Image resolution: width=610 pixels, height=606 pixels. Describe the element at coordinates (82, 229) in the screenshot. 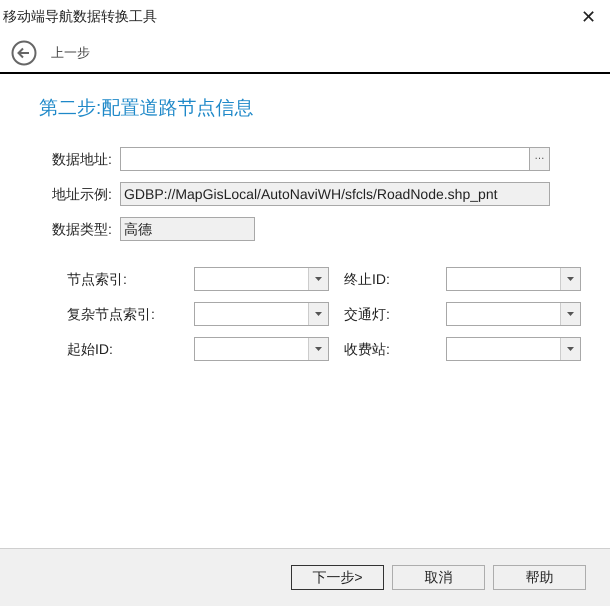

I see `field-label: 数据类型:` at that location.